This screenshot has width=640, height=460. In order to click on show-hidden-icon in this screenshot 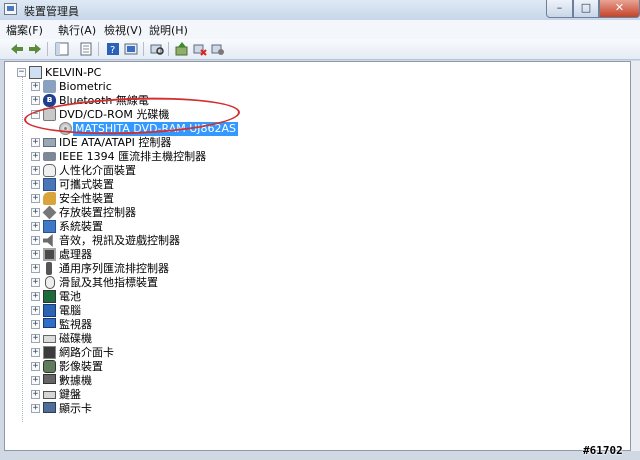, I will do `click(131, 49)`.